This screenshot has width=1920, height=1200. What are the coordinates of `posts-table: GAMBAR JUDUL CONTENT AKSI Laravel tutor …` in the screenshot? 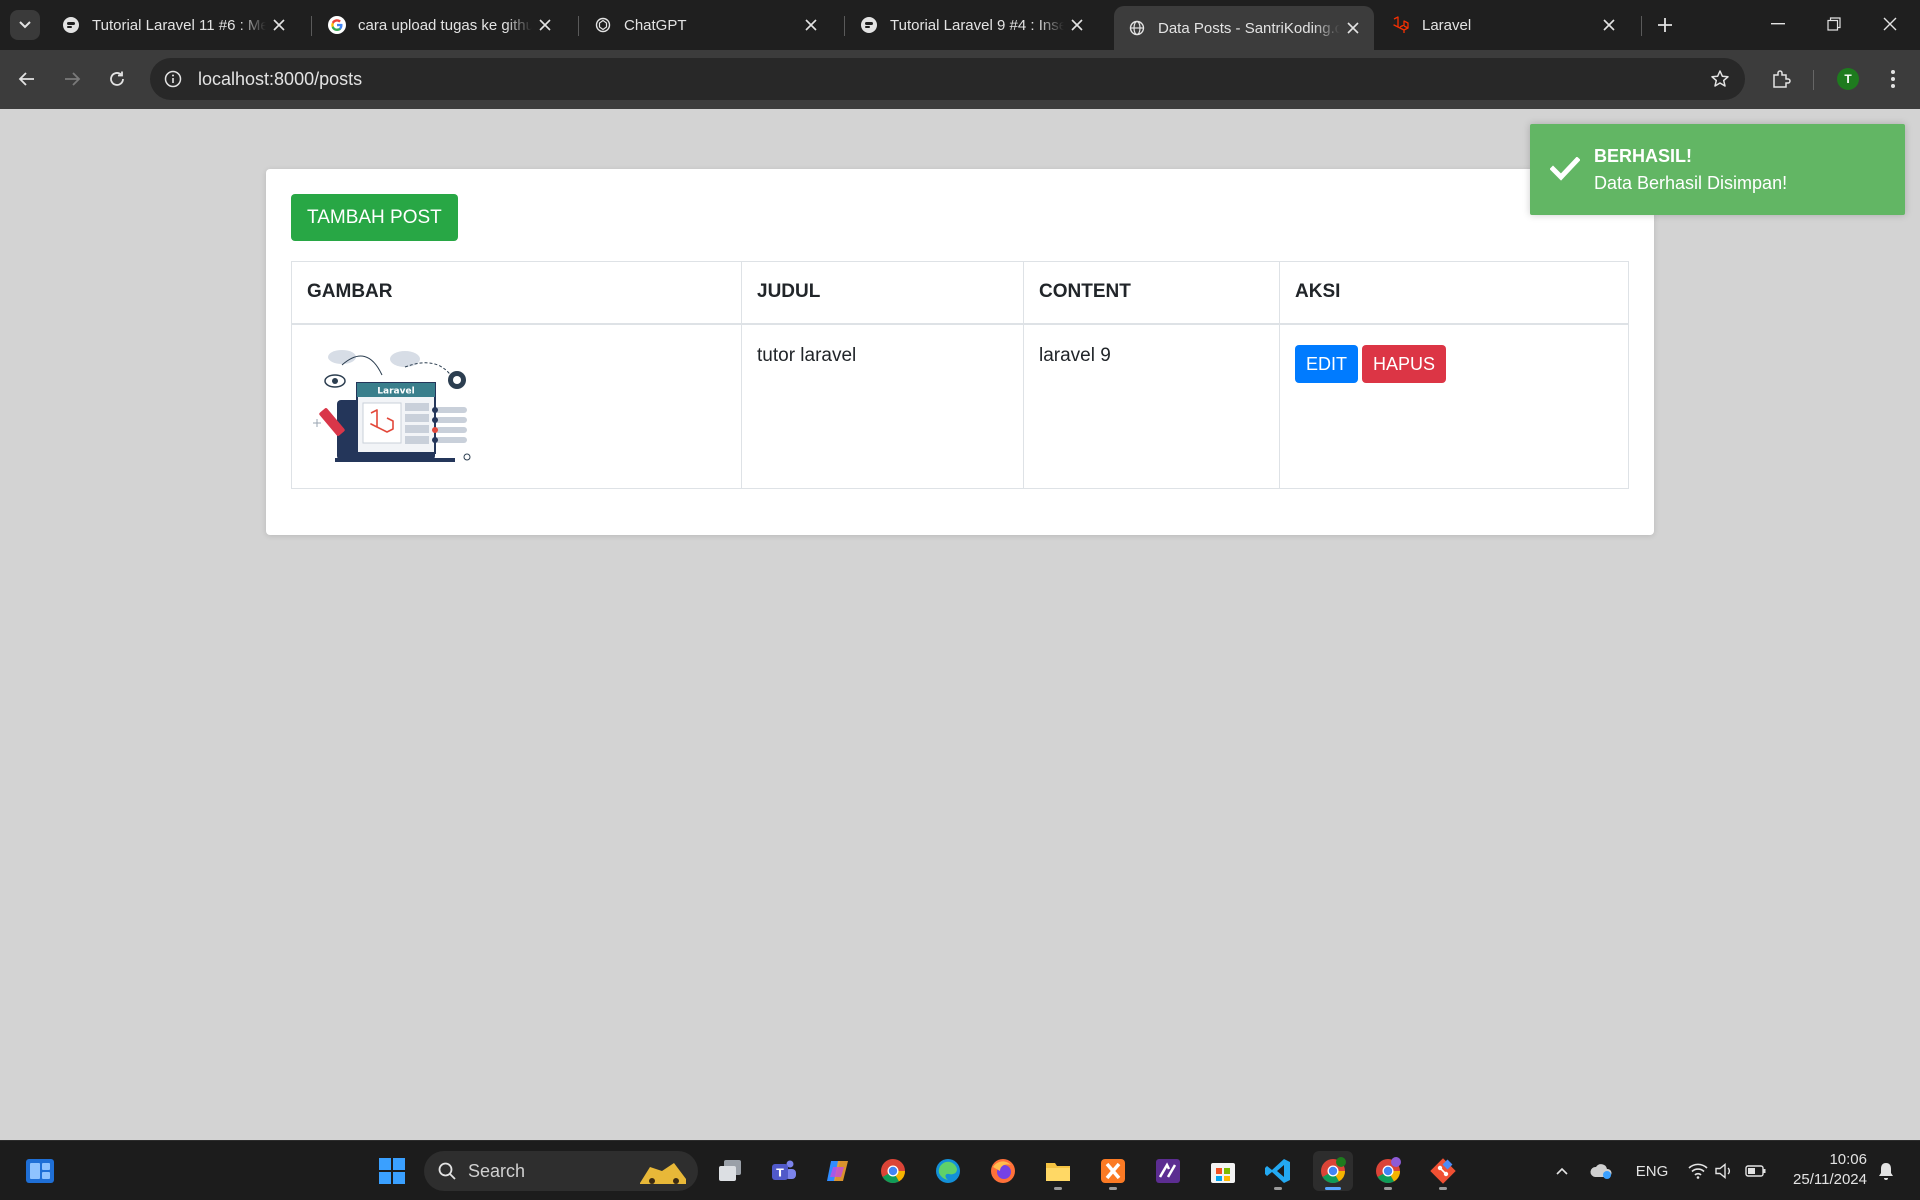 It's located at (960, 375).